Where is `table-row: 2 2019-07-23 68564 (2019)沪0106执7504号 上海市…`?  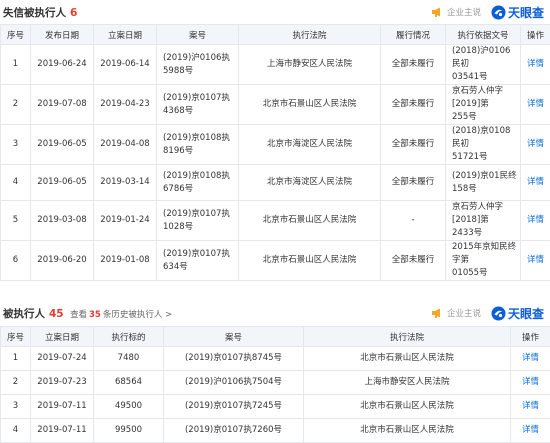
table-row: 2 2019-07-23 68564 (2019)沪0106执7504号 上海市… is located at coordinates (275, 382).